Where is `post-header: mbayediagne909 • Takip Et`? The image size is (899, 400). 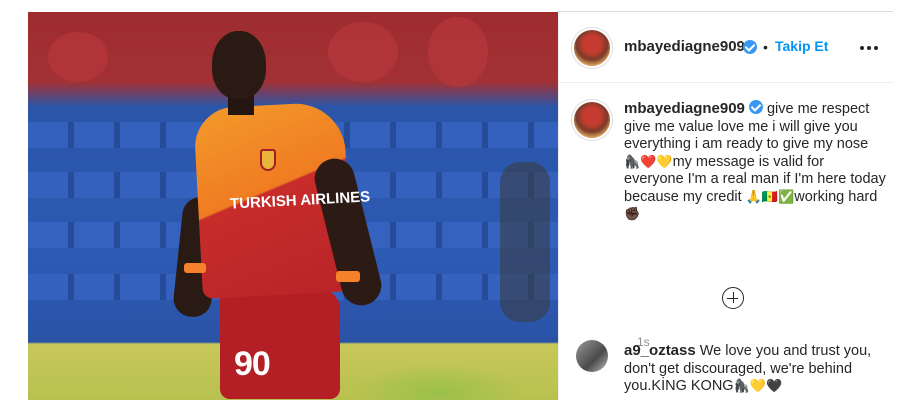 post-header: mbayediagne909 • Takip Et is located at coordinates (726, 47).